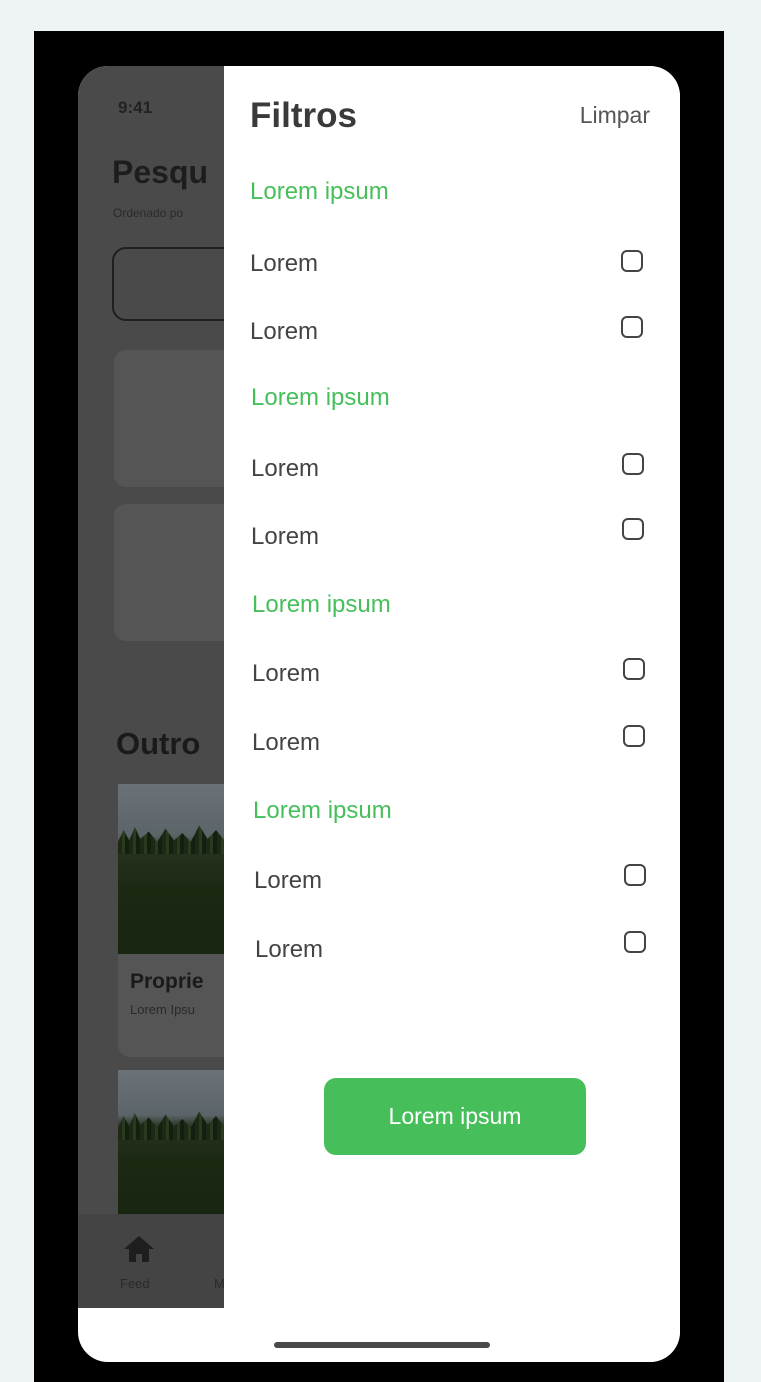 The width and height of the screenshot is (761, 1382). Describe the element at coordinates (160, 172) in the screenshot. I see `page-title: Pesqu` at that location.